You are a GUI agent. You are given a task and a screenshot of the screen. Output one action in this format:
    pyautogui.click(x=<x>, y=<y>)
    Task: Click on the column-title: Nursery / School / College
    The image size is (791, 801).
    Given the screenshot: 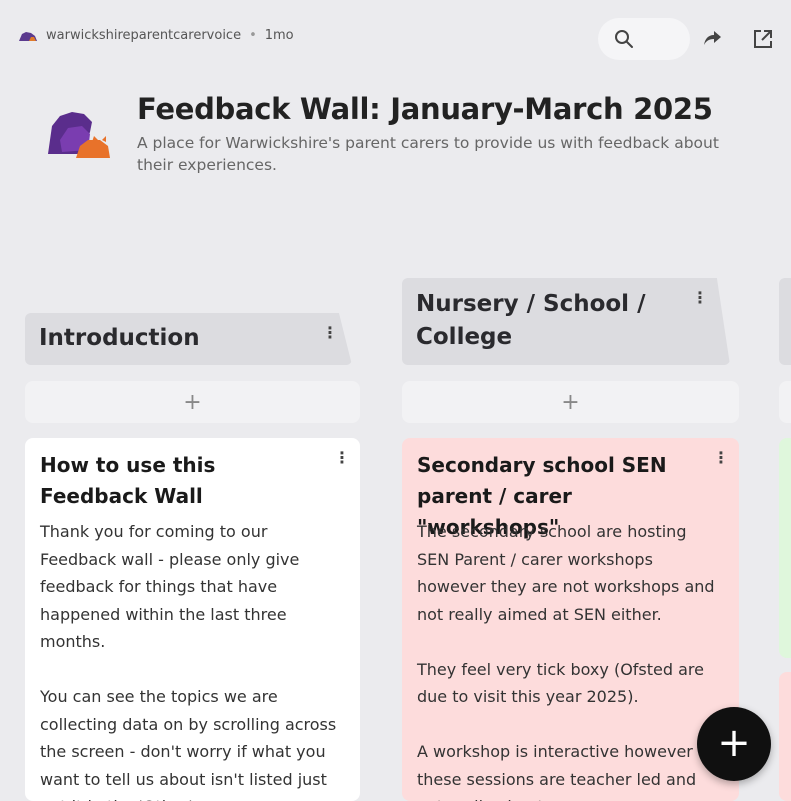 What is the action you would take?
    pyautogui.click(x=531, y=320)
    